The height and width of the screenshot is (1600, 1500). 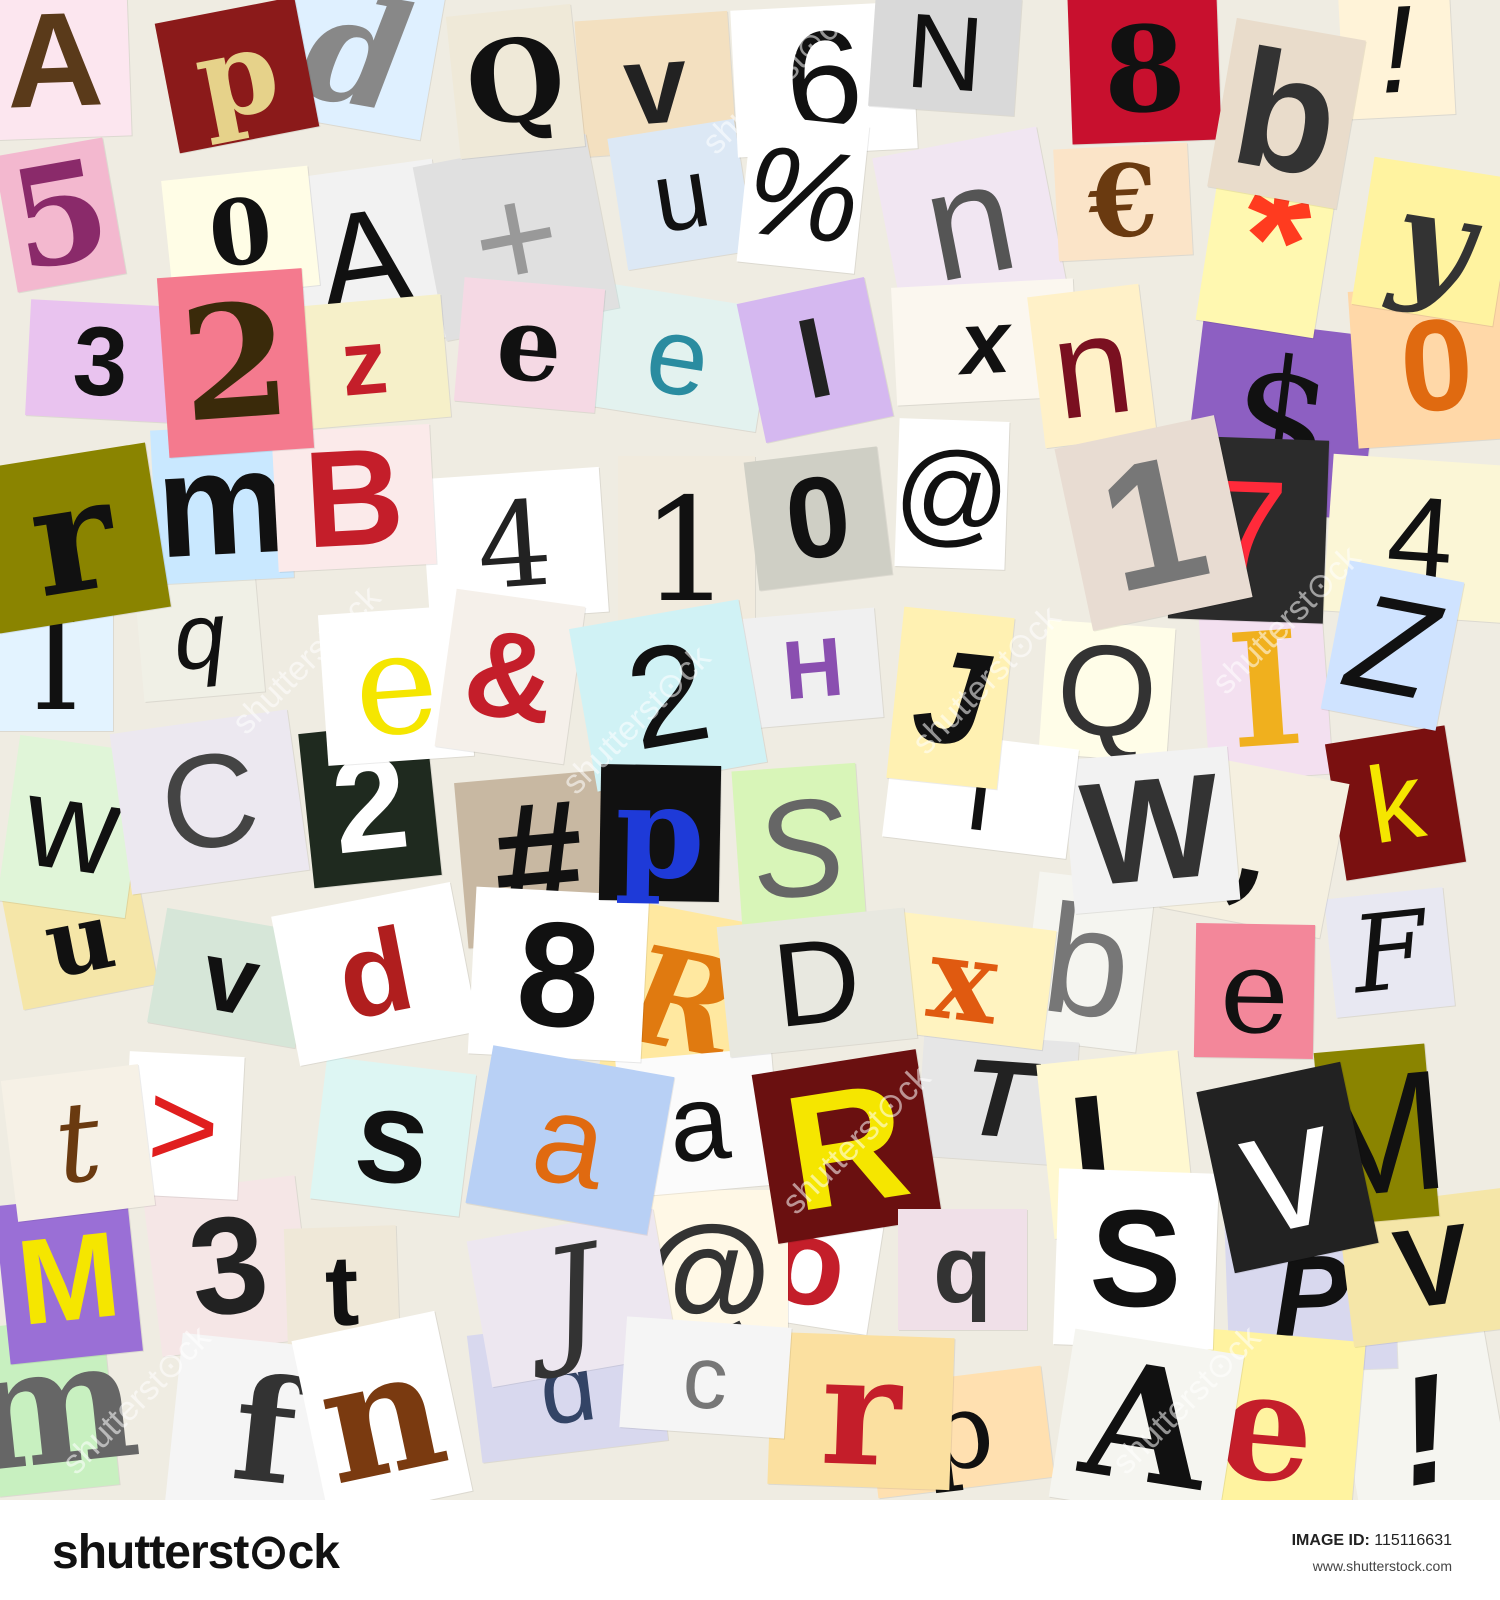 What do you see at coordinates (681, 194) in the screenshot?
I see `letter-glyph: u` at bounding box center [681, 194].